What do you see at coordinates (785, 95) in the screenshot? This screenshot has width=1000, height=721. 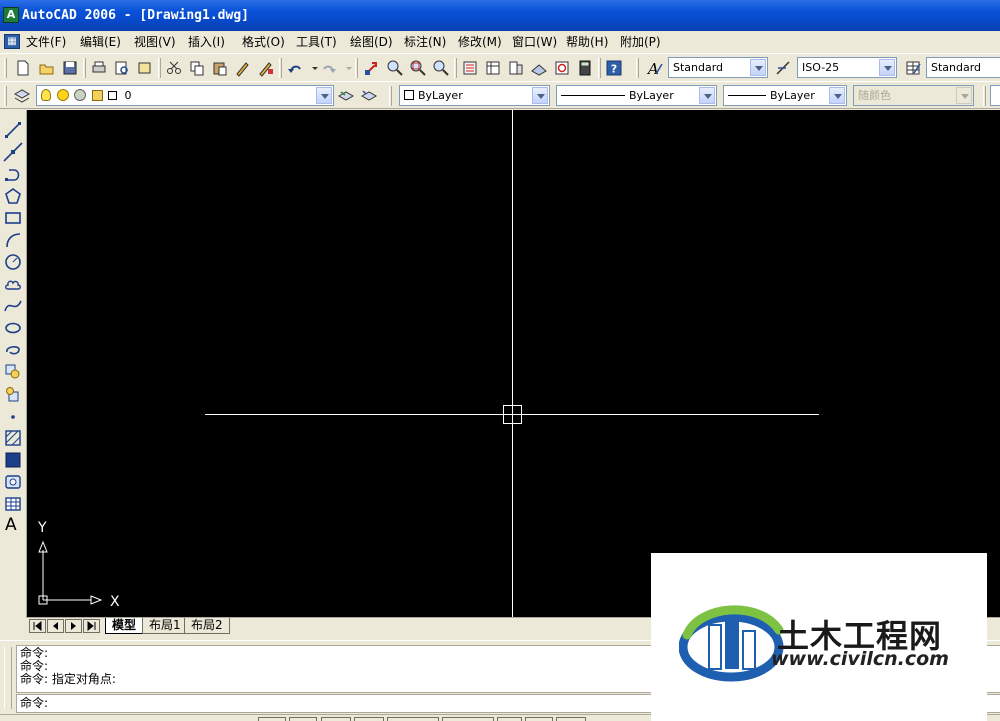 I see `lineweight-combo: ByLayer` at bounding box center [785, 95].